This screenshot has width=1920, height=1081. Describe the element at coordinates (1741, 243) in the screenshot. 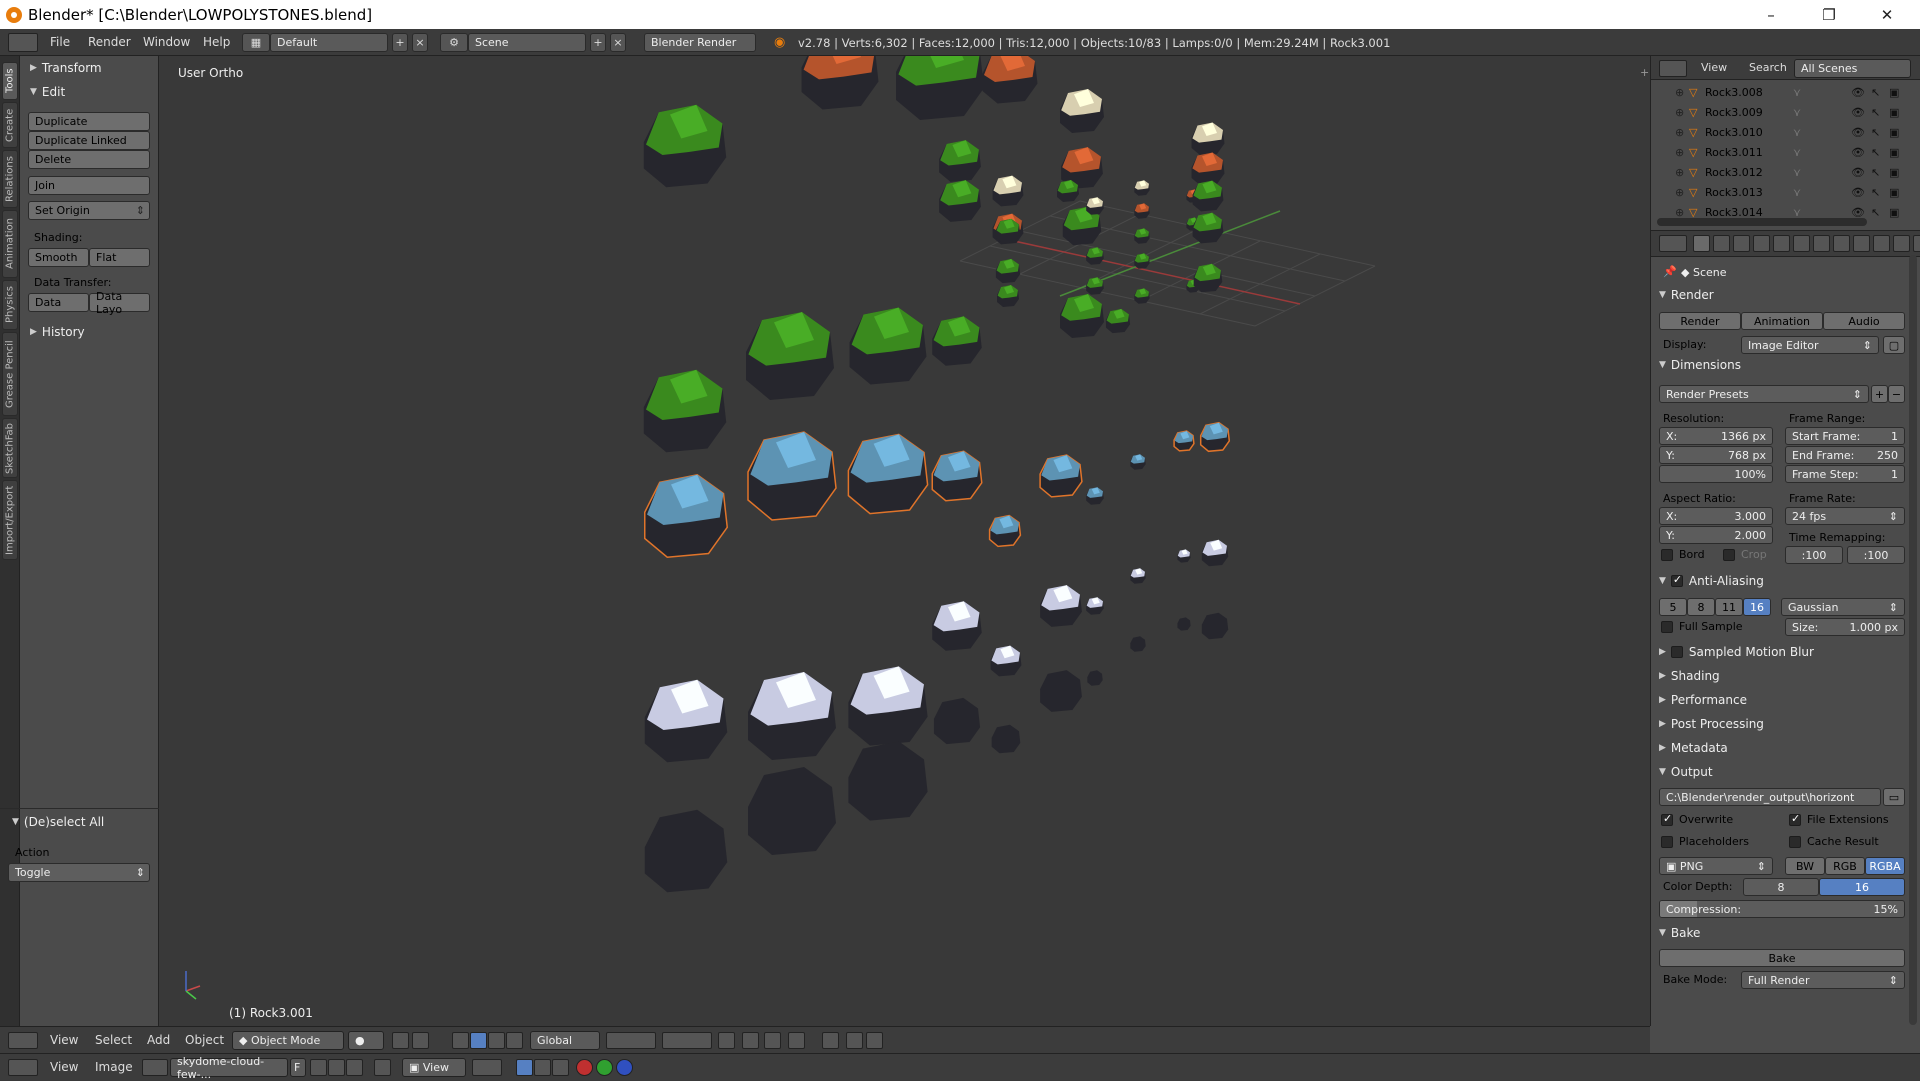

I see `scene-context-icon` at that location.